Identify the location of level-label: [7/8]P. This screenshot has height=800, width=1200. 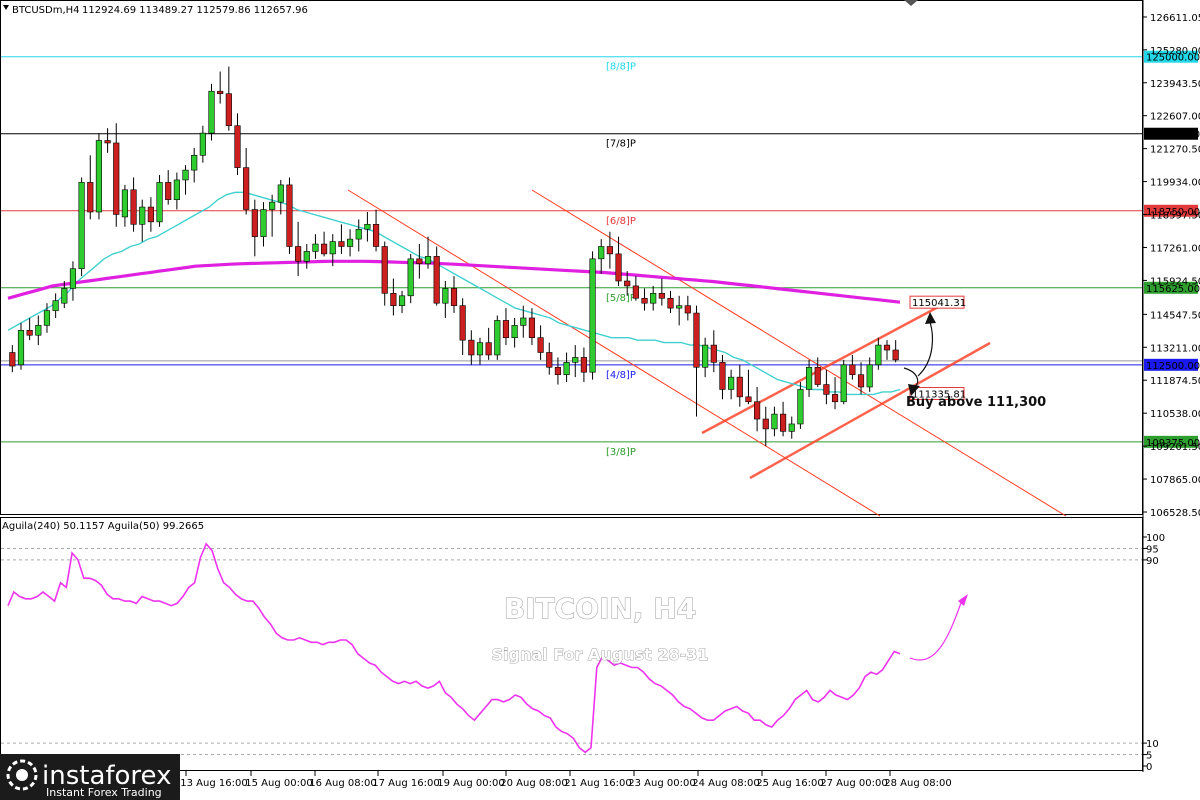
(621, 144).